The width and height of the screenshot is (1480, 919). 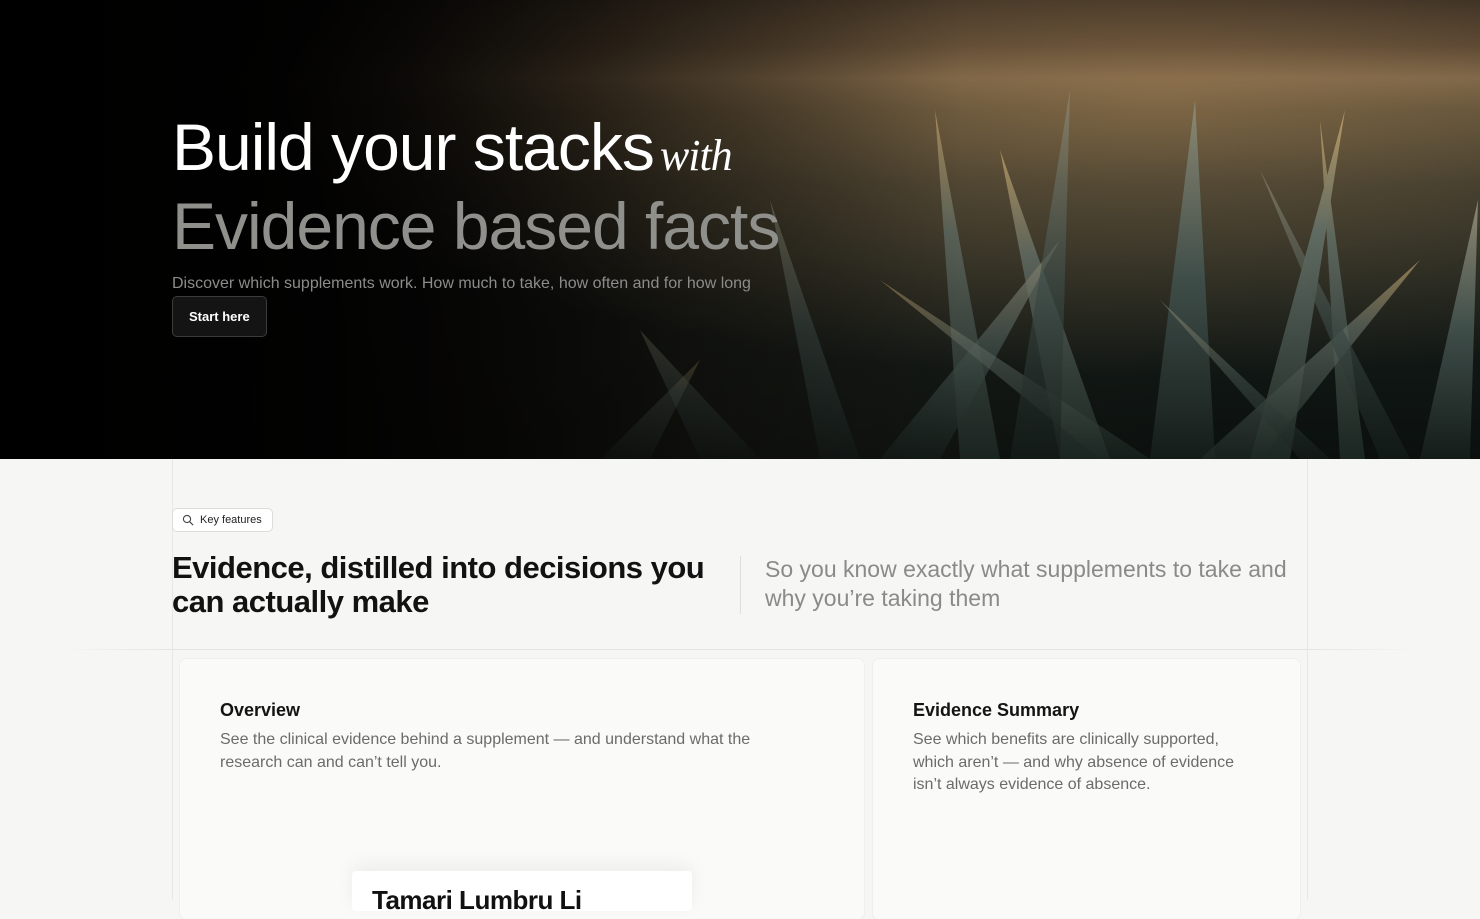 What do you see at coordinates (231, 520) in the screenshot?
I see `key-features-label: Key features` at bounding box center [231, 520].